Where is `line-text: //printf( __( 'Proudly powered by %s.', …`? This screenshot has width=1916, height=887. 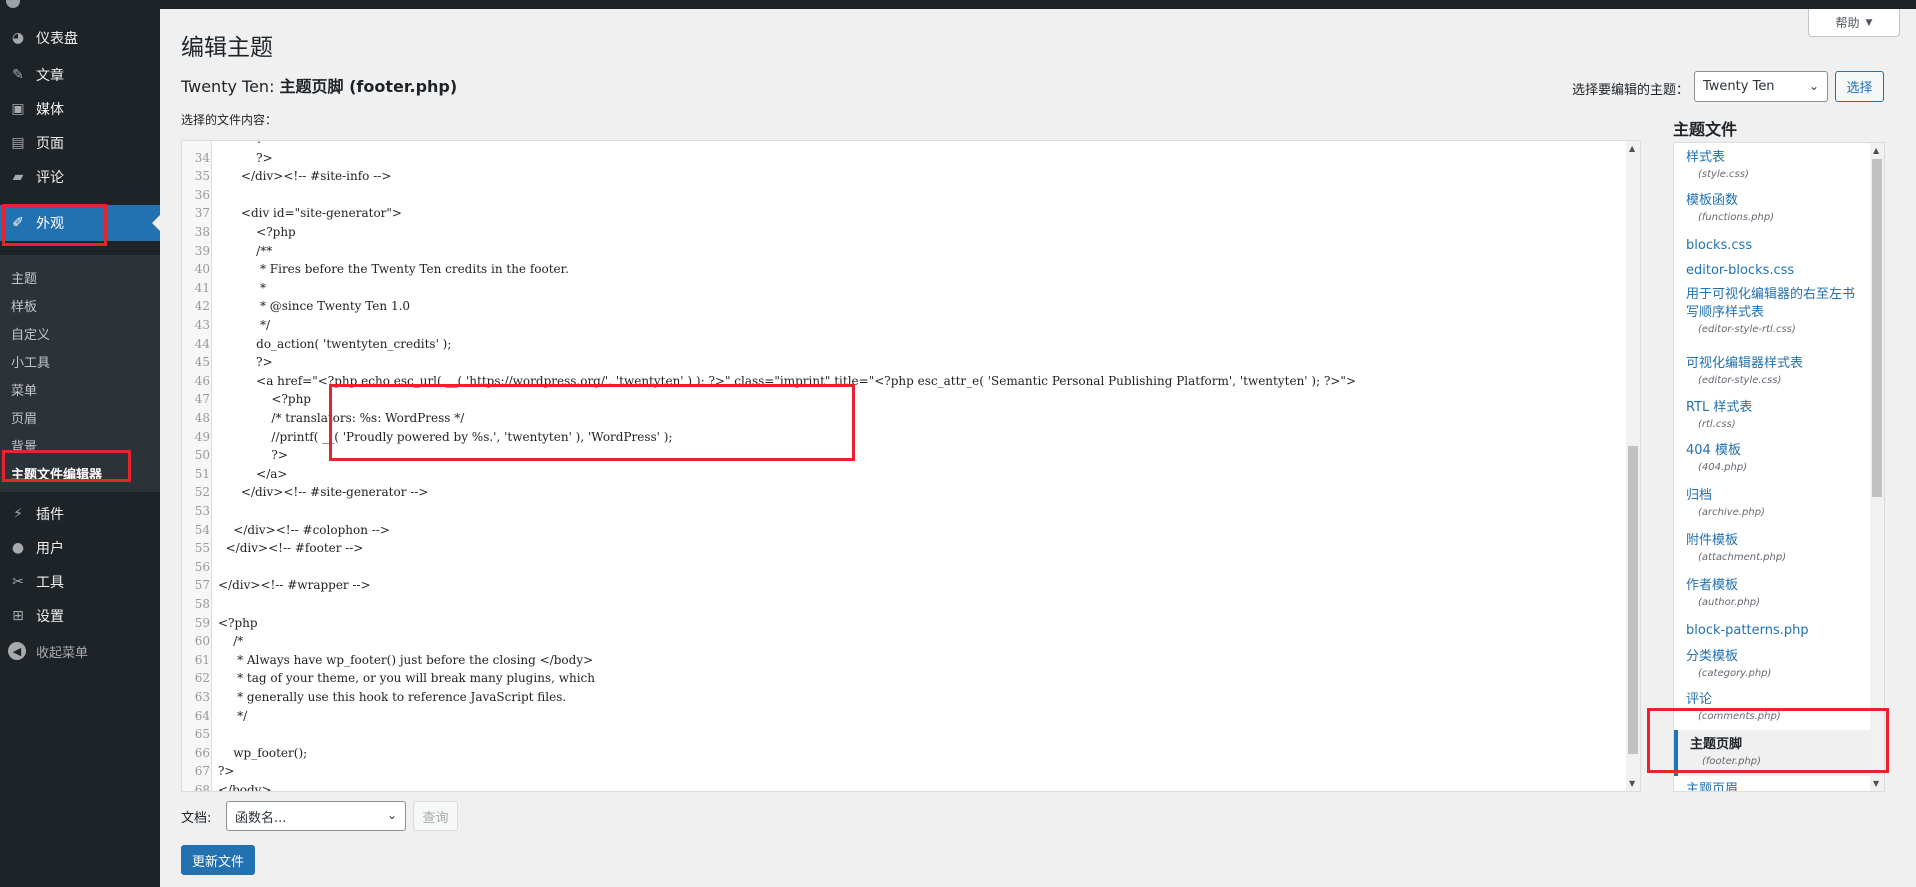
line-text: //printf( __( 'Proudly powered by %s.', … is located at coordinates (445, 436).